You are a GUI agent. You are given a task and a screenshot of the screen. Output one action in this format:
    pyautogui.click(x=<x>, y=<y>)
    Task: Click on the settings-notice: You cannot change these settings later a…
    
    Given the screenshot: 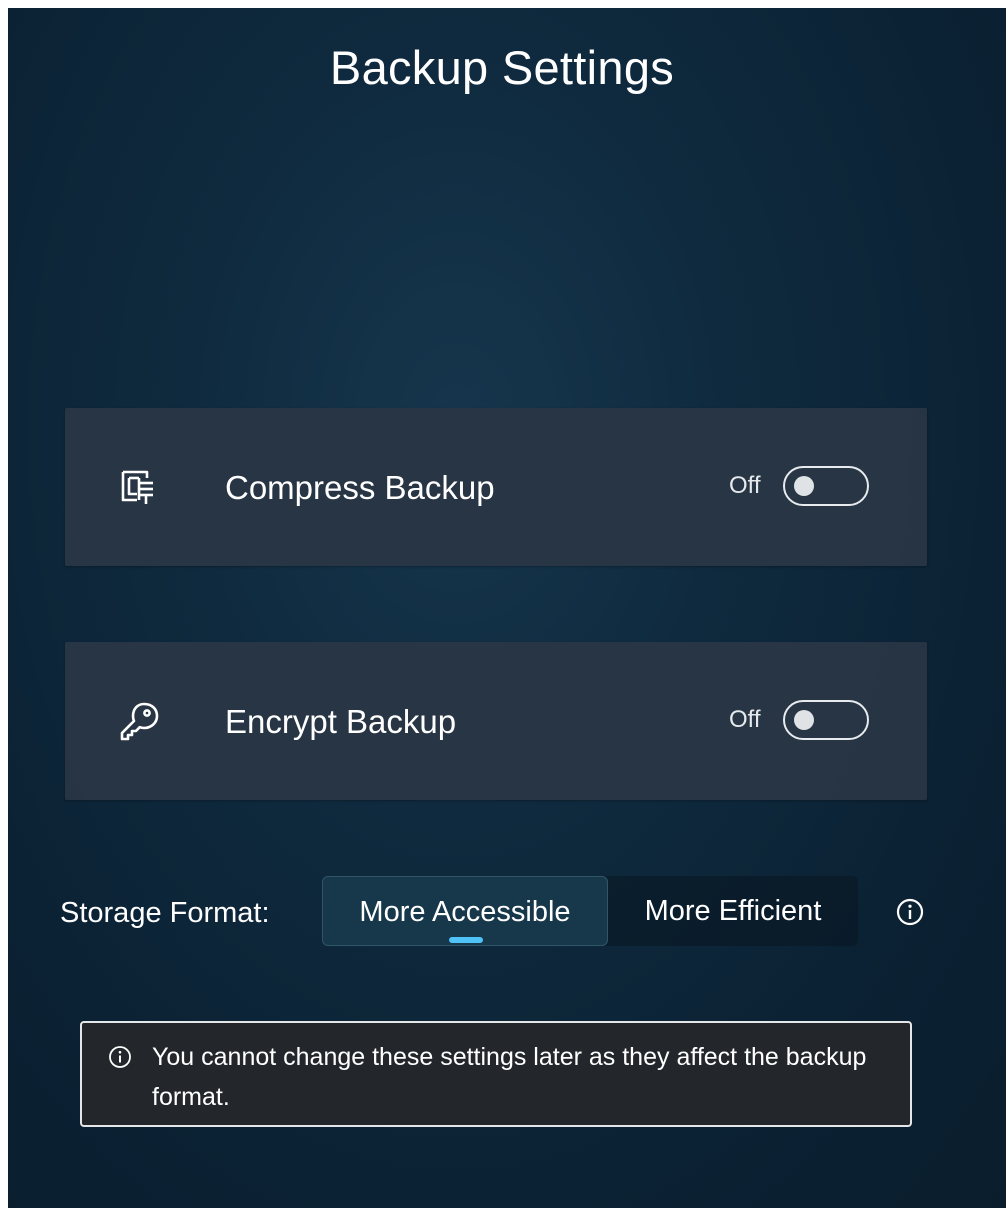 What is the action you would take?
    pyautogui.click(x=496, y=1074)
    